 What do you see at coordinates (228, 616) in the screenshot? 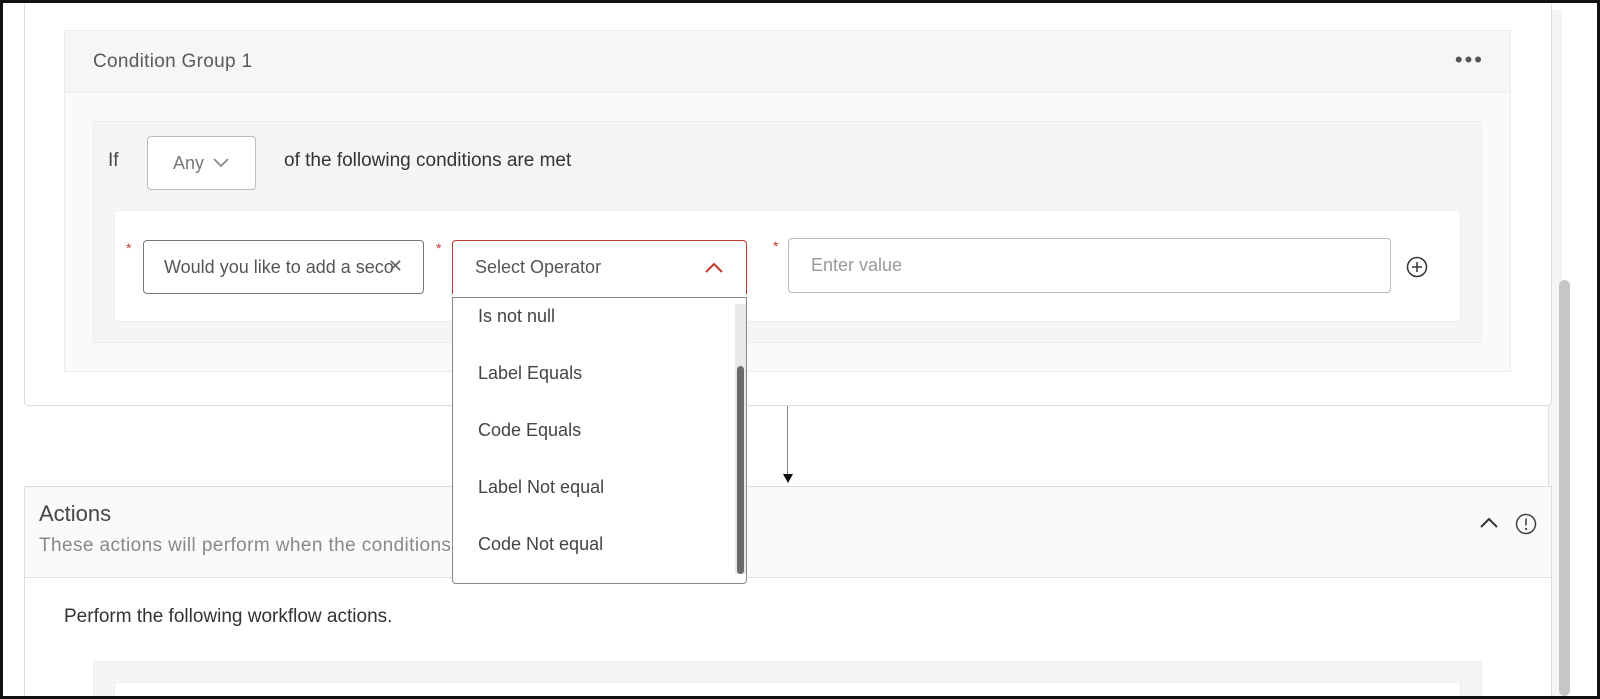
I see `perform-actions-text: Perform the following workflow actions.` at bounding box center [228, 616].